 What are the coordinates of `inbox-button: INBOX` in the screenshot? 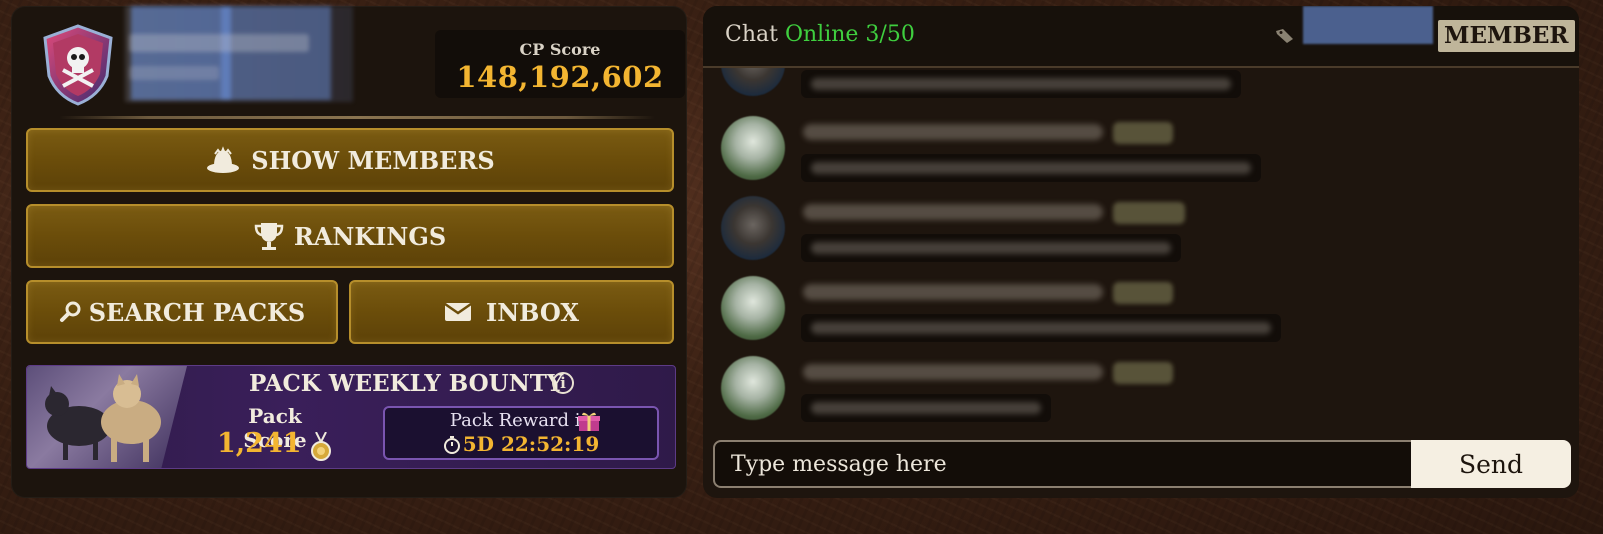 It's located at (511, 312).